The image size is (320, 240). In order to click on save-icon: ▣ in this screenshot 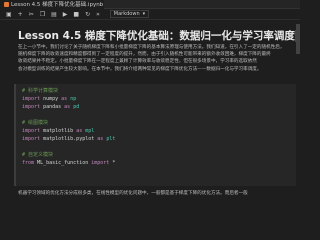, I will do `click(9, 14)`.